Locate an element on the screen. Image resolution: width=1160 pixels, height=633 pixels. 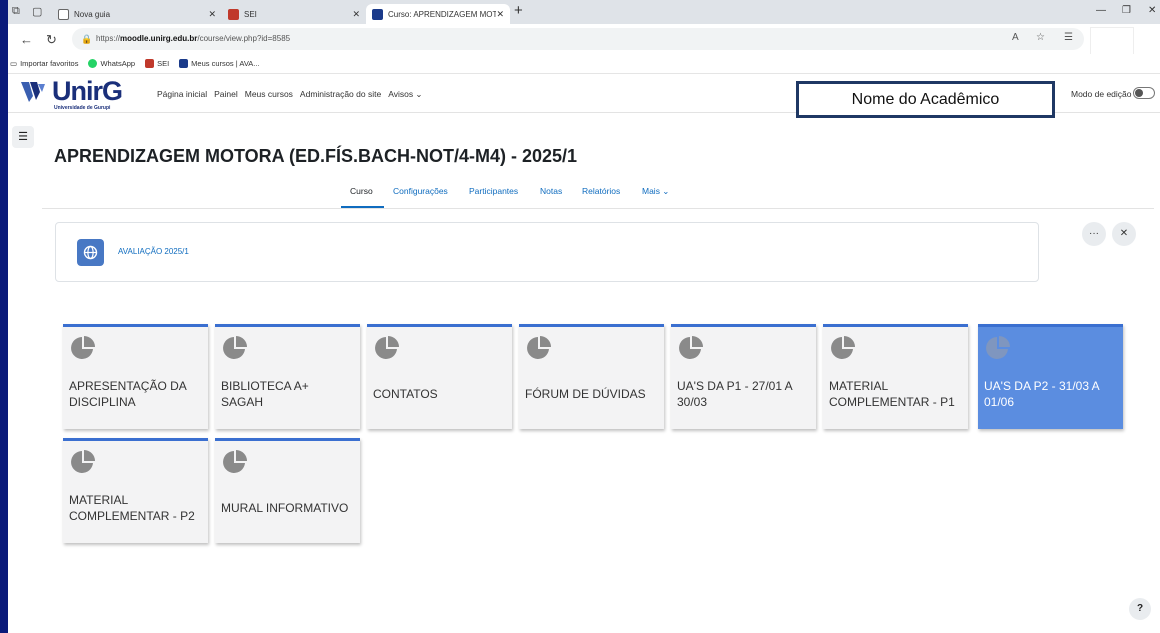
tile-label: MATERIAL COMPLEMENTAR - P2 is located at coordinates (132, 508).